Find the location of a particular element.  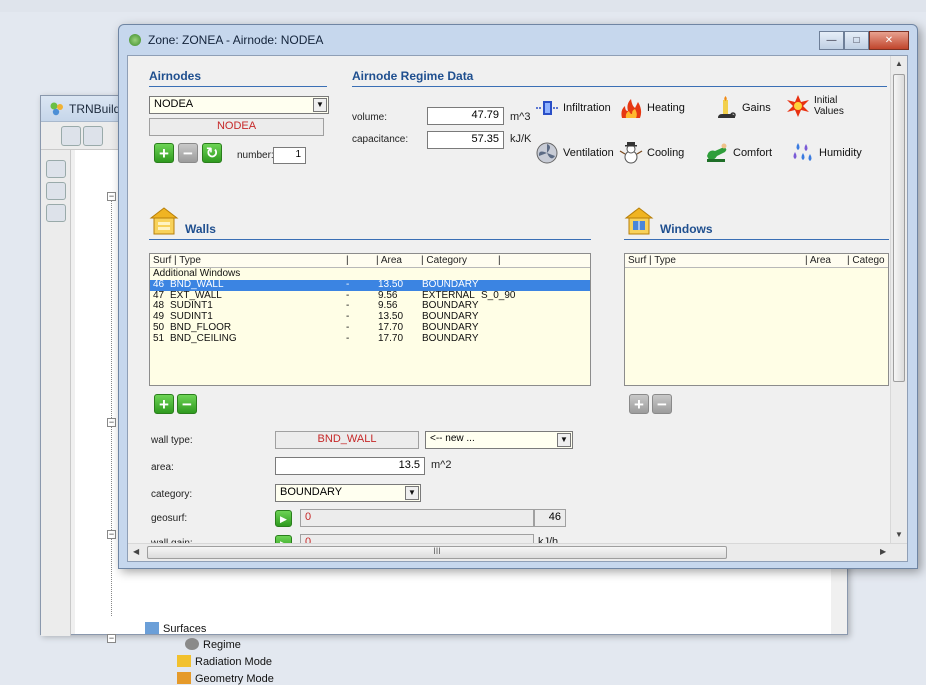

add-window-button: + is located at coordinates (639, 404).